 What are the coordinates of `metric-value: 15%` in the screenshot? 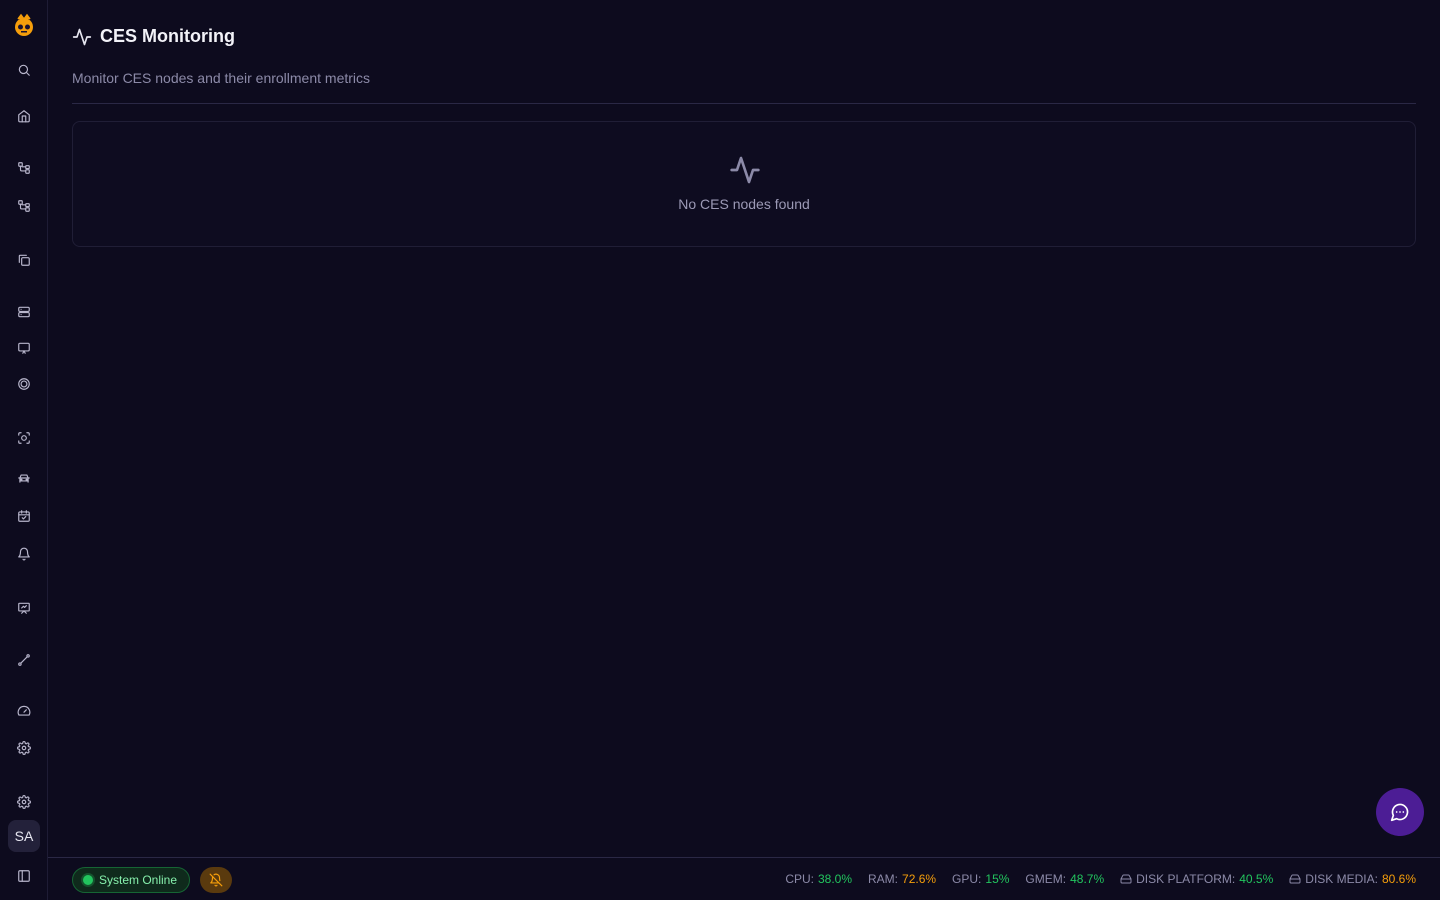 It's located at (997, 879).